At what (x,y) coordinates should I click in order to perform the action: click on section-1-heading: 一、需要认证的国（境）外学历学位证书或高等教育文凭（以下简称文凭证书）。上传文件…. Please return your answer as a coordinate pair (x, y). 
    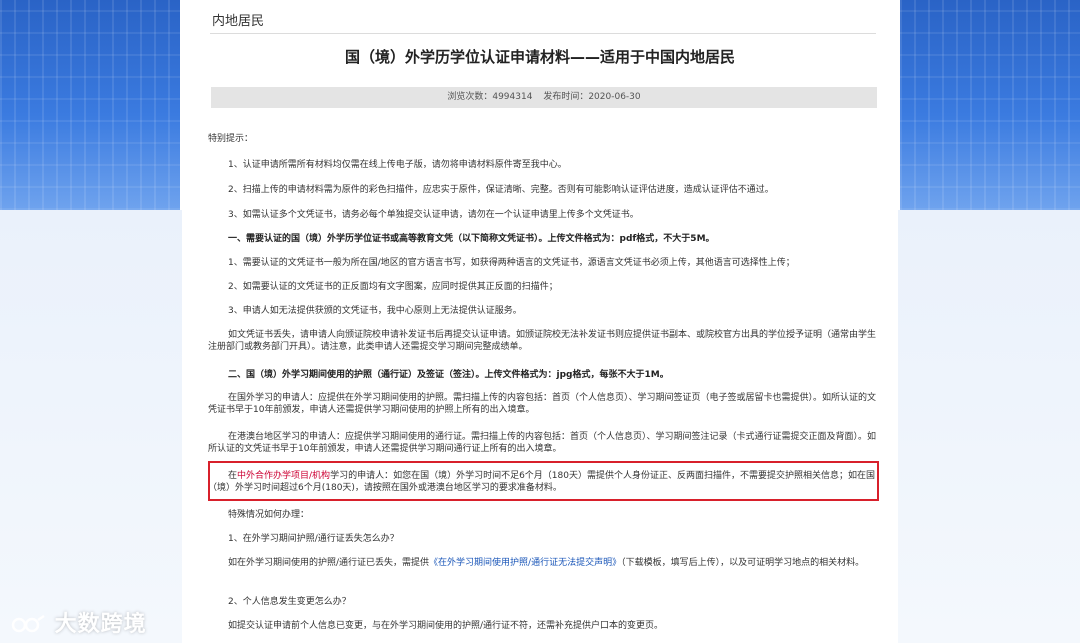
    Looking at the image, I should click on (471, 239).